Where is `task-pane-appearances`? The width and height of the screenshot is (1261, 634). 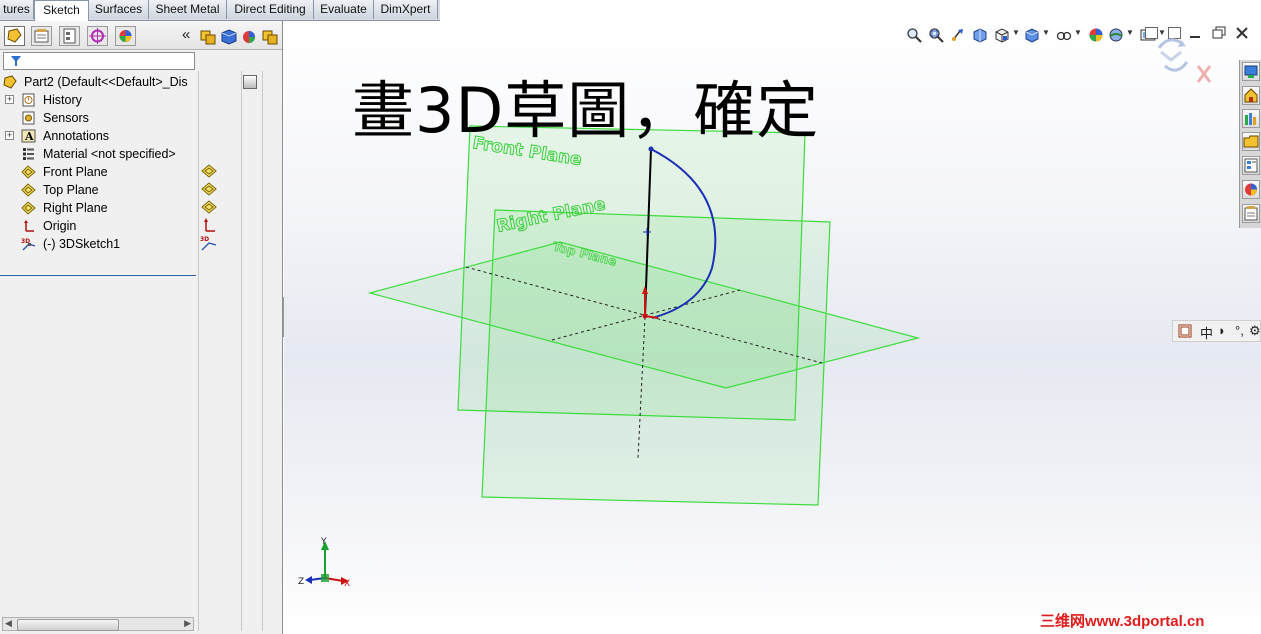
task-pane-appearances is located at coordinates (1251, 189).